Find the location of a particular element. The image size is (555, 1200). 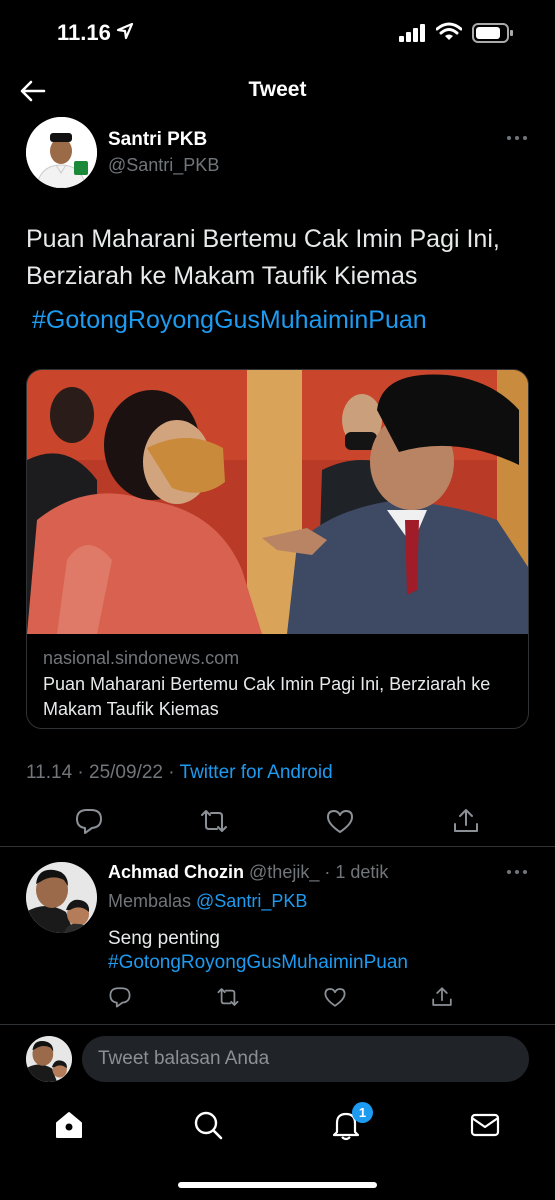

home-icon is located at coordinates (69, 1125).